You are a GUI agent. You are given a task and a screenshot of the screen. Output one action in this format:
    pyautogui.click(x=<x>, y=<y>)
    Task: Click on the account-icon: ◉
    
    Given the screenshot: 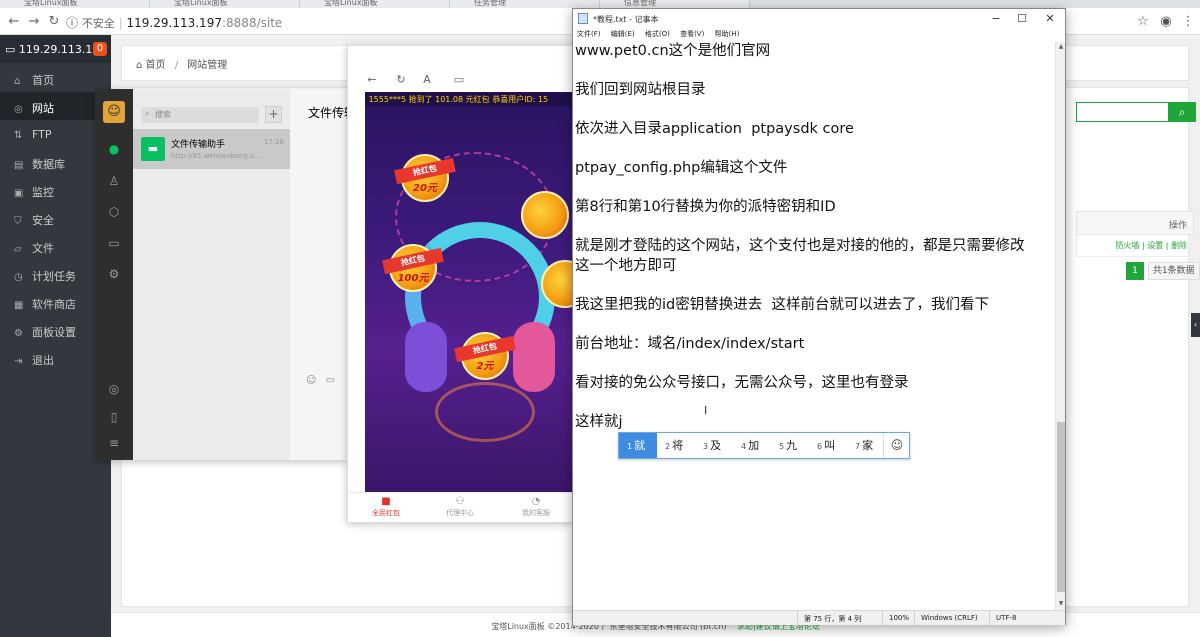 What is the action you would take?
    pyautogui.click(x=1166, y=22)
    